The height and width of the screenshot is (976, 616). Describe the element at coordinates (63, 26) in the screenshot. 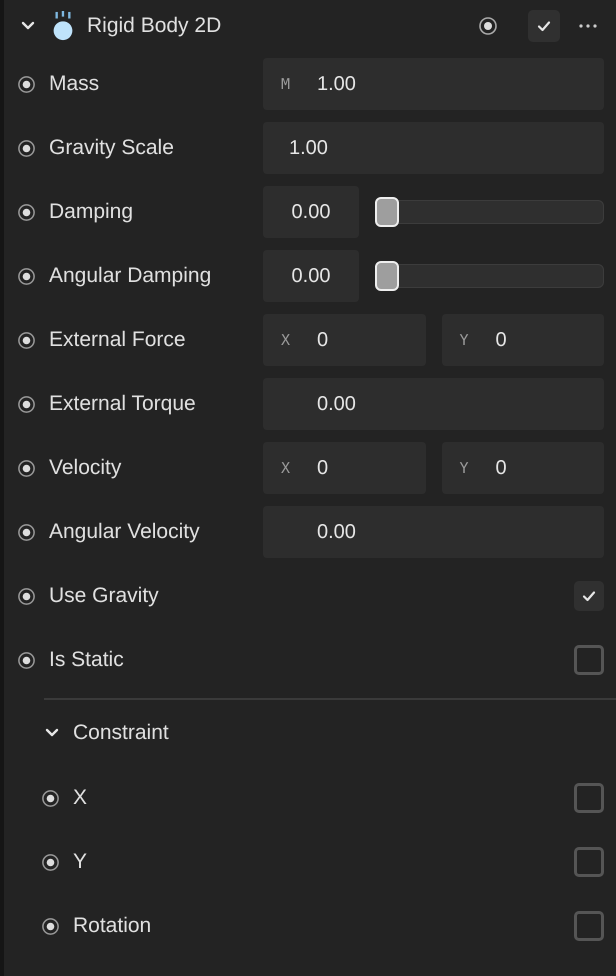

I see `rigid-body-icon` at that location.